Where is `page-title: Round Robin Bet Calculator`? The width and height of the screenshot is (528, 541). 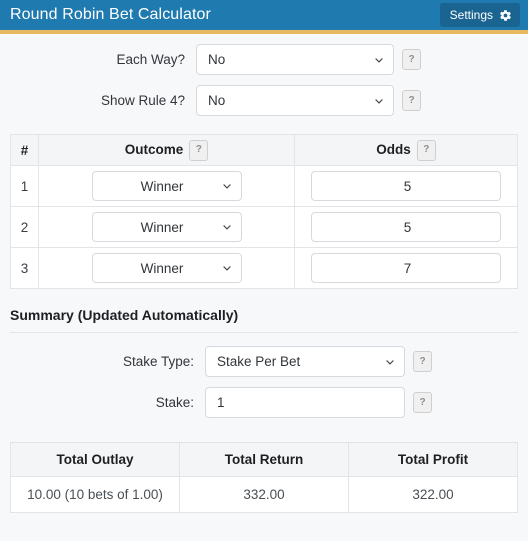 page-title: Round Robin Bet Calculator is located at coordinates (110, 14).